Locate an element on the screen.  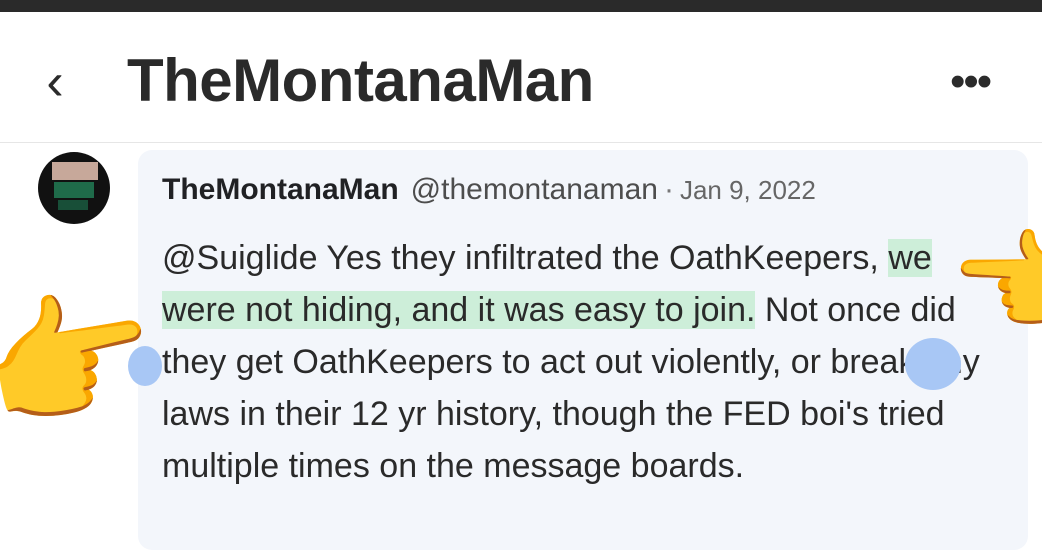
post-author-handle: @themontanaman is located at coordinates (534, 189).